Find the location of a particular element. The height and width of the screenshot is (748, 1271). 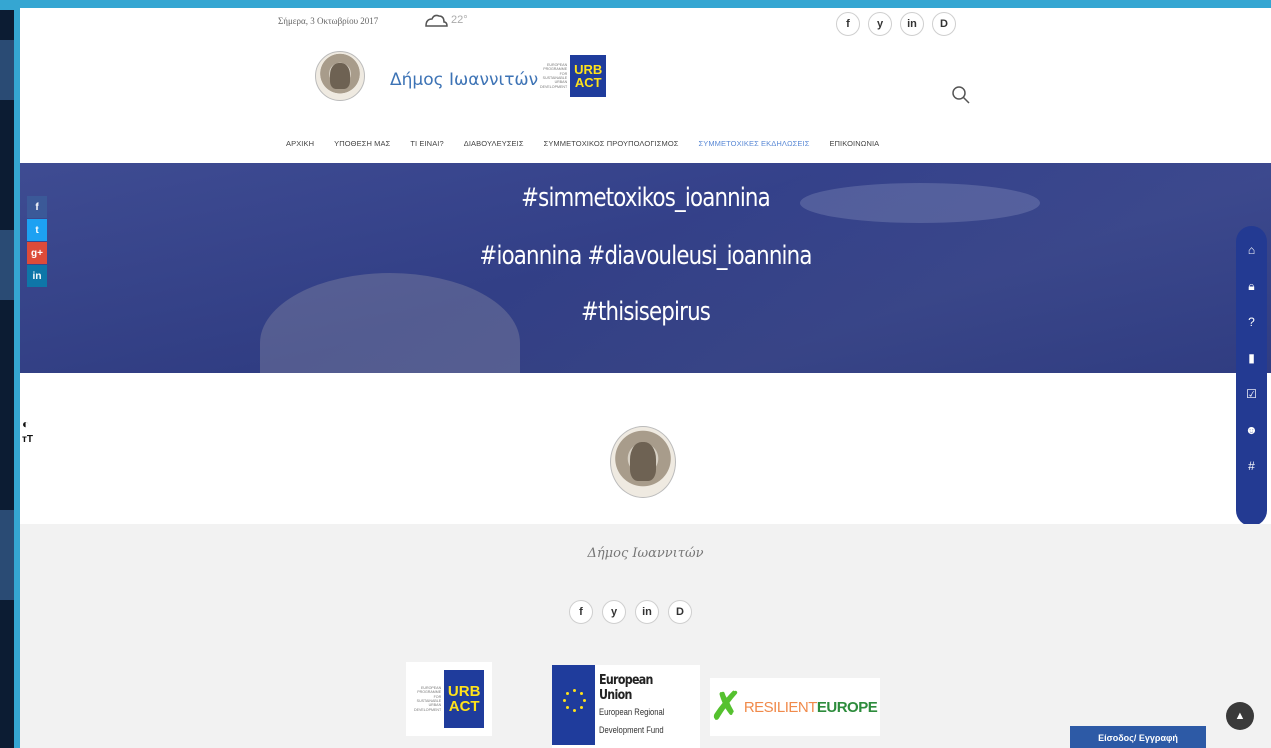

urbact-badge: URB ACT is located at coordinates (588, 76).